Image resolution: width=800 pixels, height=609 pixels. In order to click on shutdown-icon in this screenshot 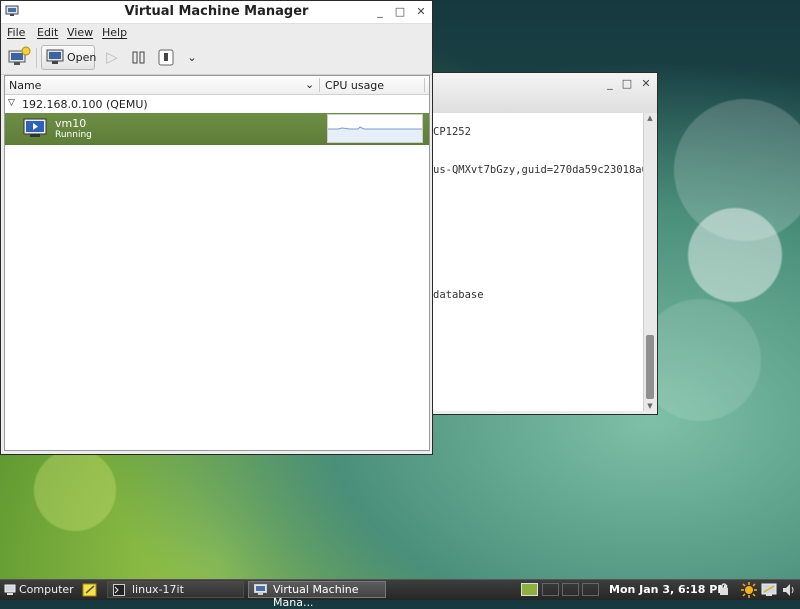, I will do `click(166, 57)`.